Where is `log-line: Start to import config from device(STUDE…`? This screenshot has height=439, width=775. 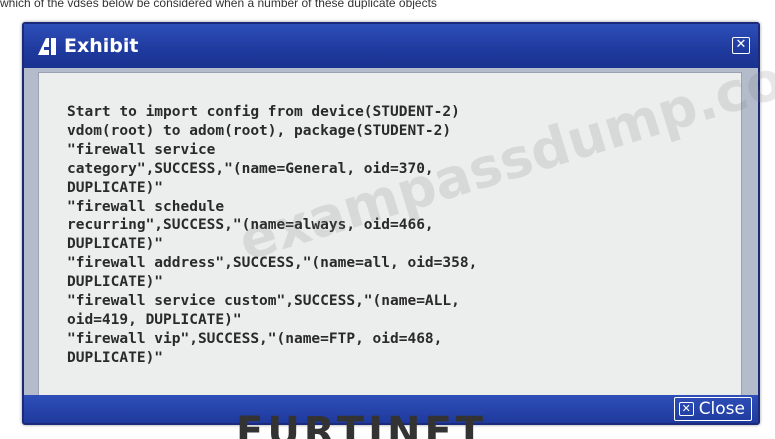
log-line: Start to import config from device(STUDE… is located at coordinates (263, 112).